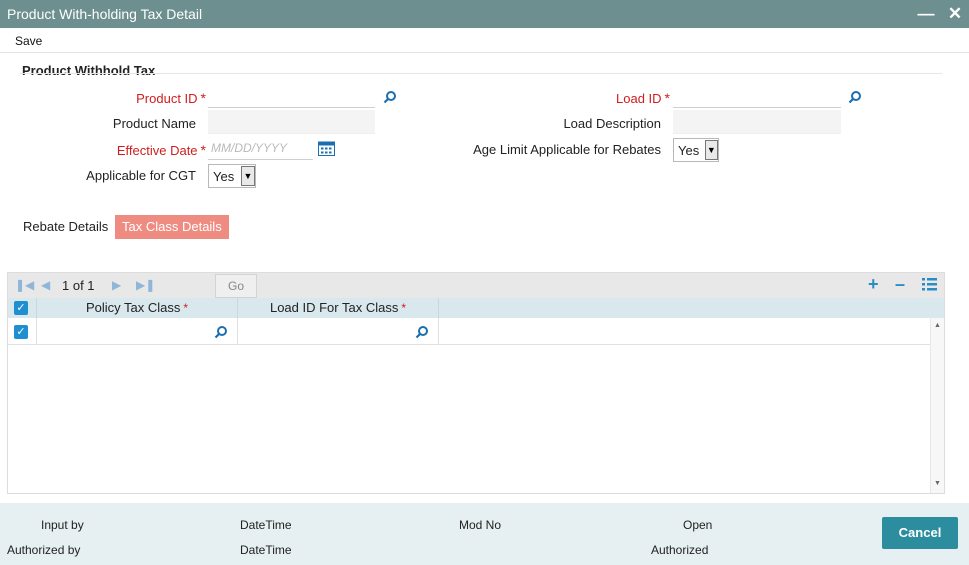 The width and height of the screenshot is (969, 565). Describe the element at coordinates (141, 175) in the screenshot. I see `applicable-cgt-label: Applicable for CGT` at that location.